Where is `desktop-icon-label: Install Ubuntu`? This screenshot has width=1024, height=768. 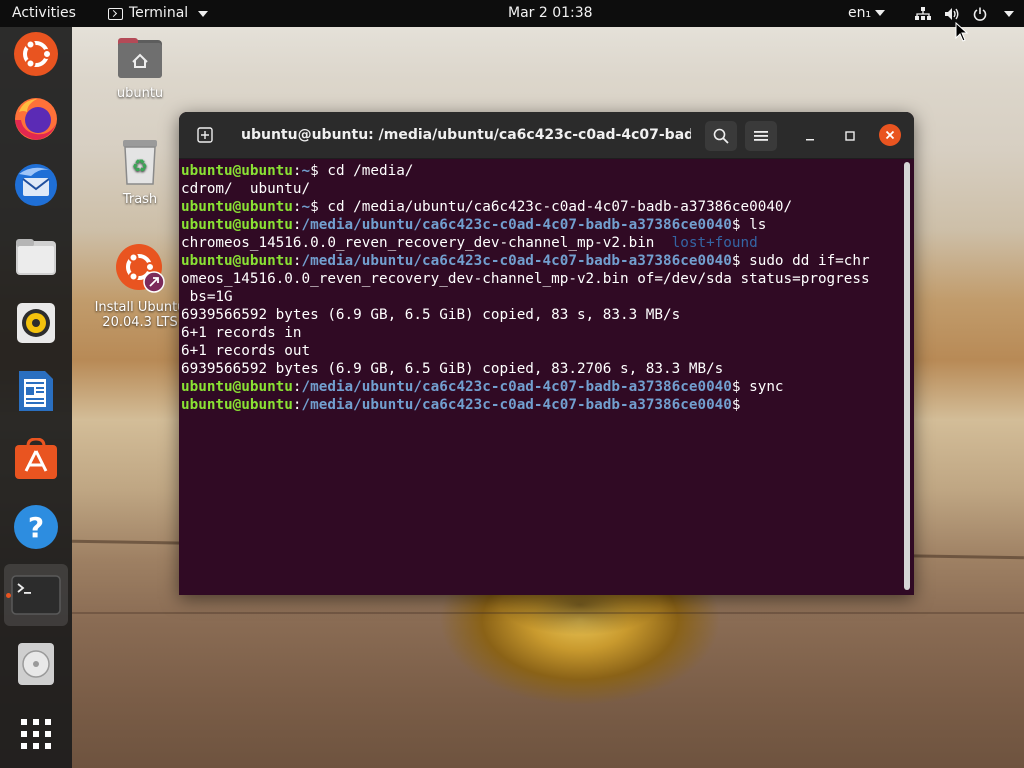 desktop-icon-label: Install Ubuntu is located at coordinates (140, 307).